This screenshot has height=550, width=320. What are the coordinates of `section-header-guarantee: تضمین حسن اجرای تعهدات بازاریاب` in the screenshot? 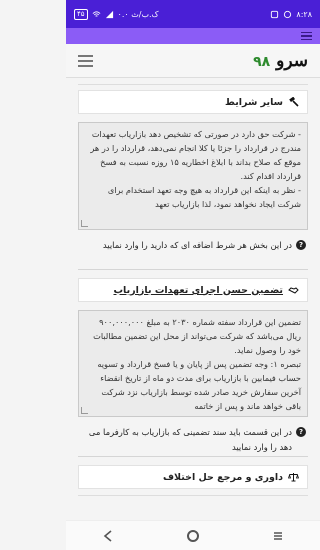 It's located at (193, 290).